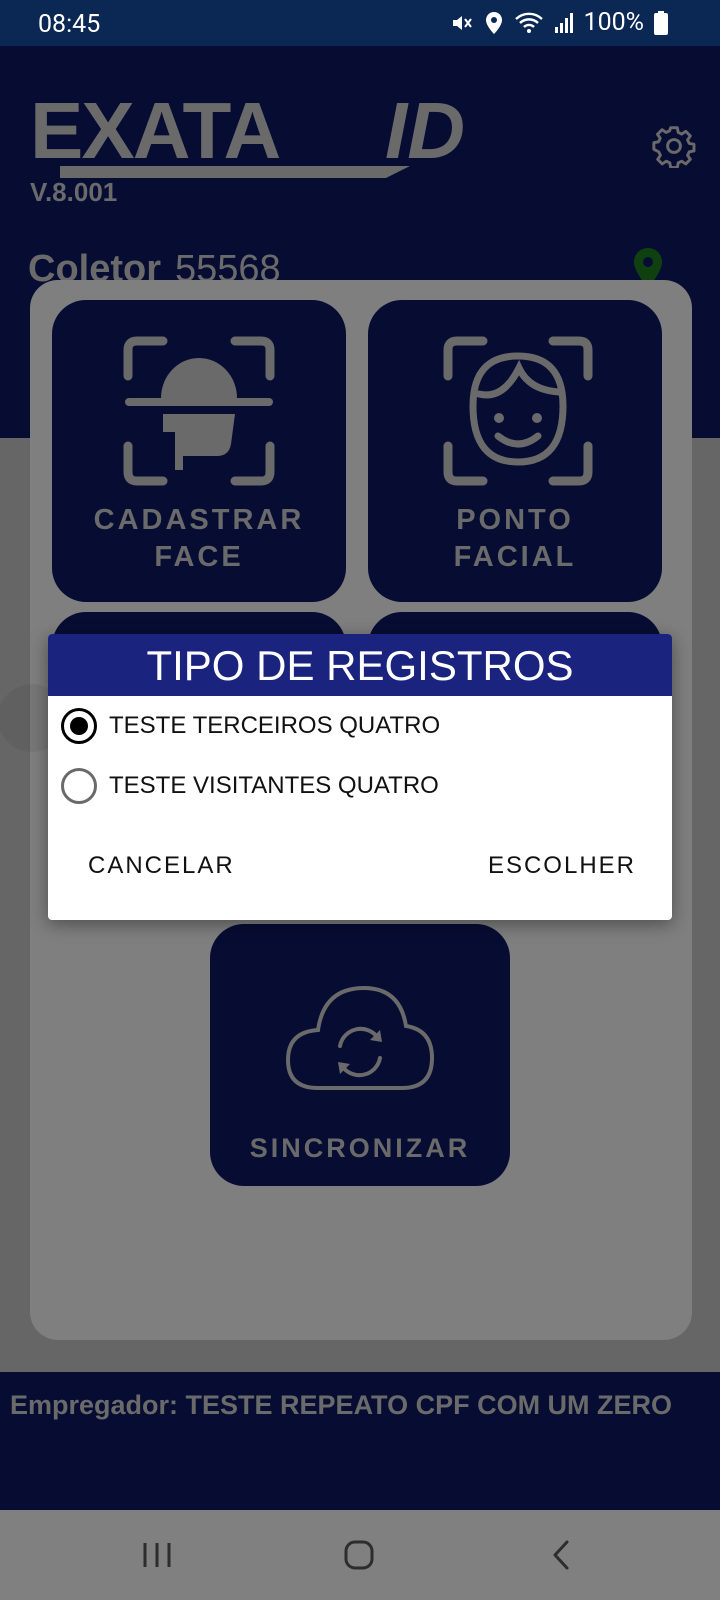  I want to click on status-icons: 100%, so click(559, 22).